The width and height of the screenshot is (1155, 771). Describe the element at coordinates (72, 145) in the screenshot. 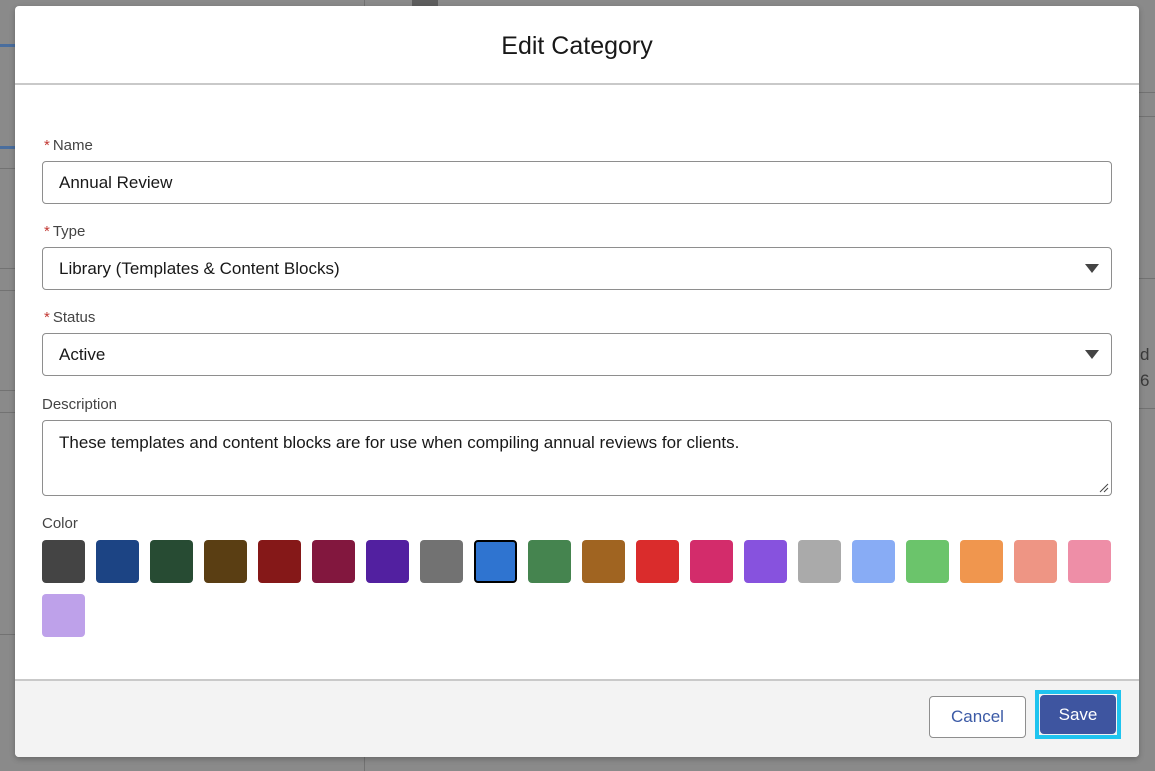

I see `name-label-text: Name` at that location.